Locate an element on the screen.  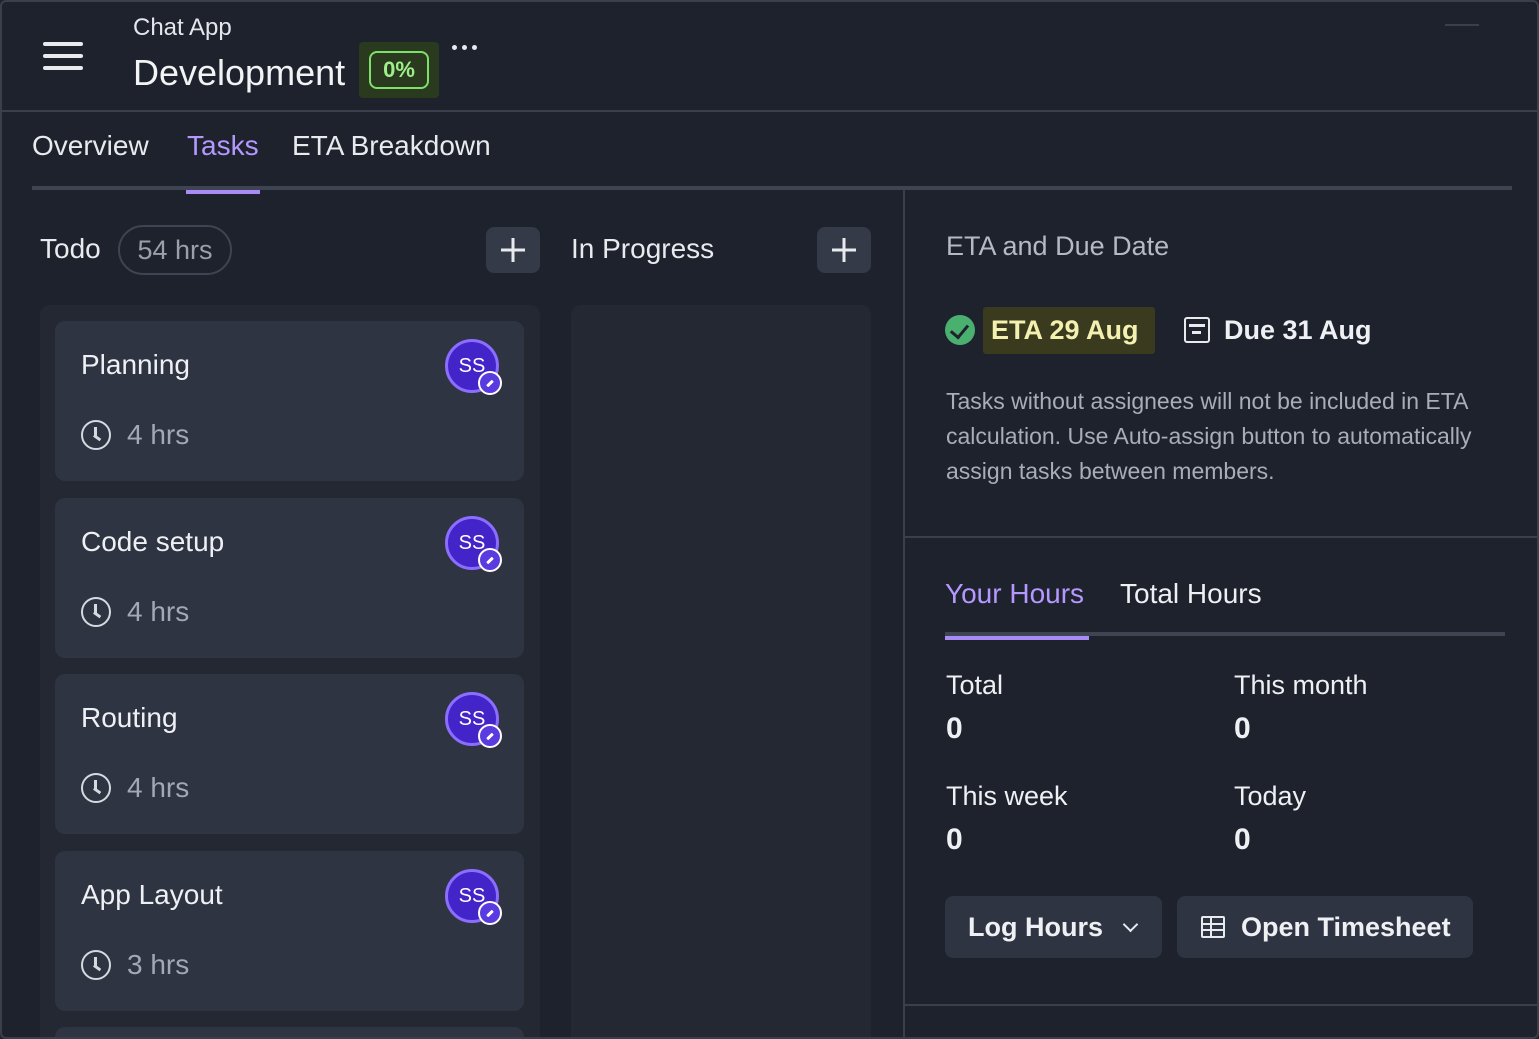
stat-week-label: This week is located at coordinates (1007, 796).